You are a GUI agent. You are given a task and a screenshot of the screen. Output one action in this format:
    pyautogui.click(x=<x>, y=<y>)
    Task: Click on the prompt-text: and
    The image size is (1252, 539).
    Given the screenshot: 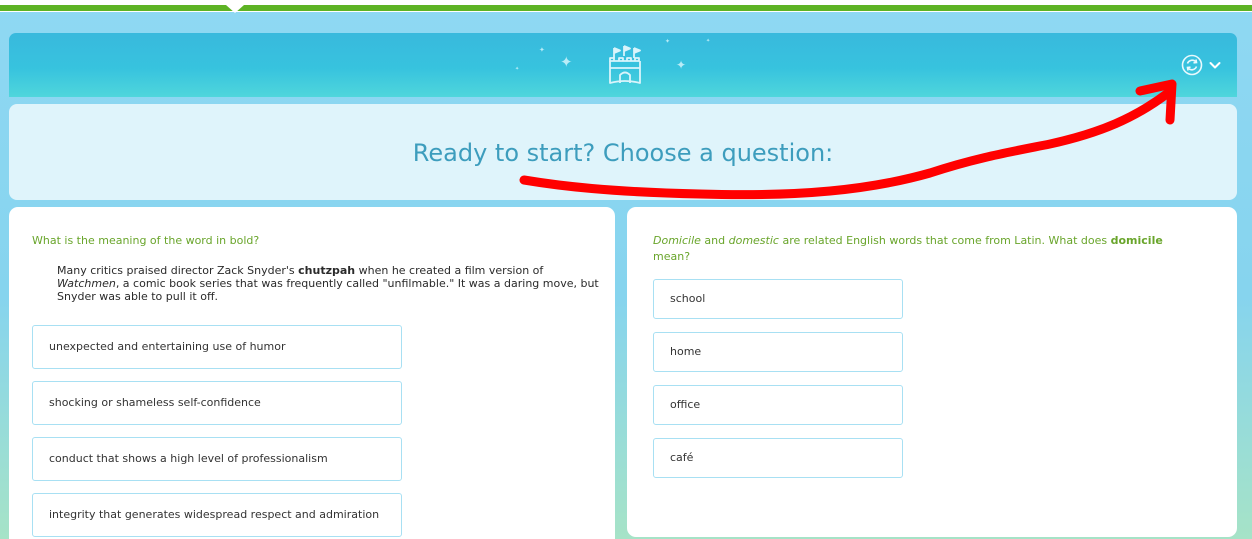 What is the action you would take?
    pyautogui.click(x=714, y=240)
    